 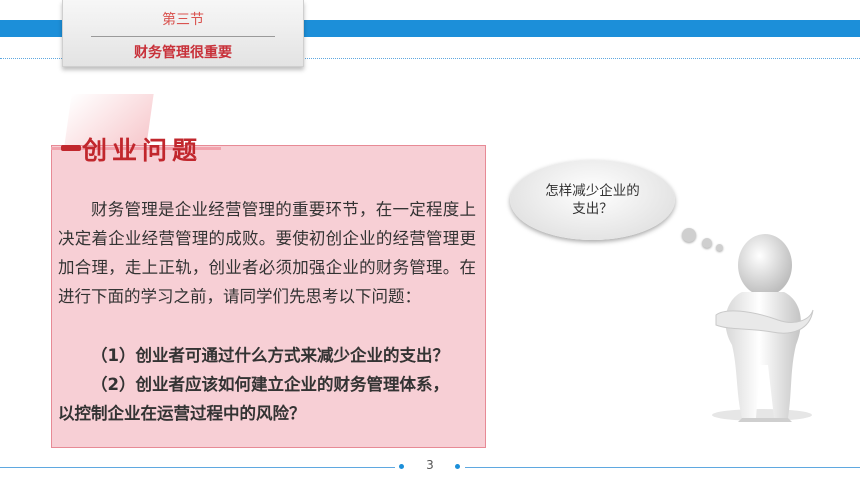 I want to click on page-number: 3, so click(x=430, y=465).